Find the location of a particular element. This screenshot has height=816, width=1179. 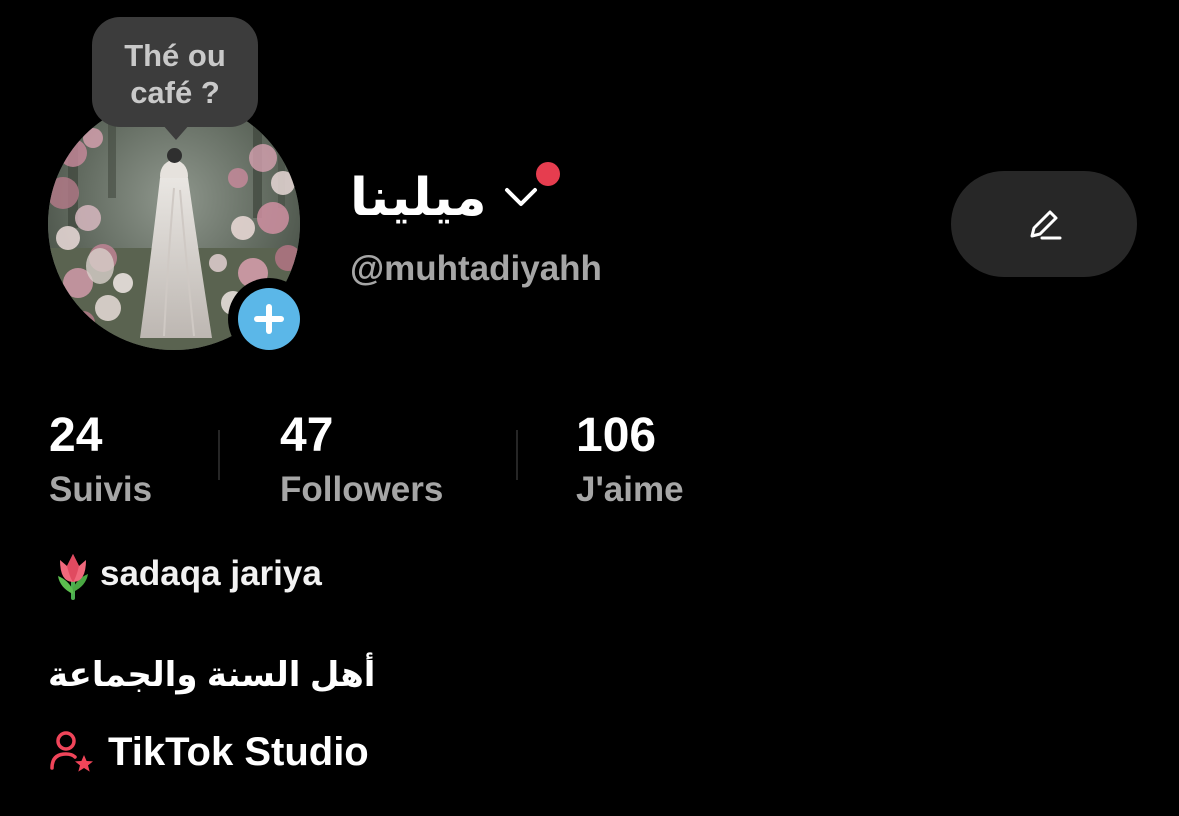

likes-label: J'aime is located at coordinates (630, 489).